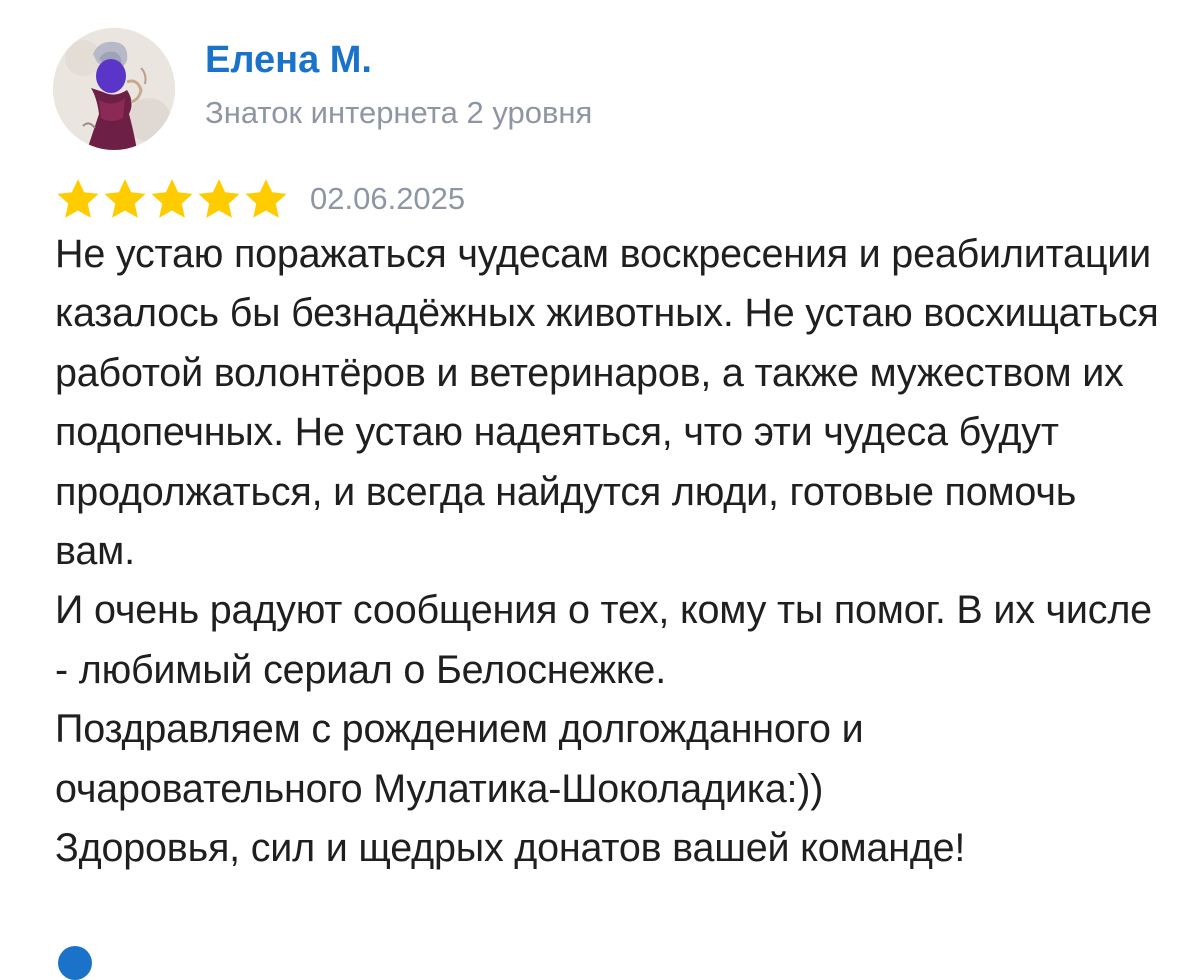 The height and width of the screenshot is (980, 1179). I want to click on author-info: Елена М. Знаток интернета 2 уровня, so click(398, 85).